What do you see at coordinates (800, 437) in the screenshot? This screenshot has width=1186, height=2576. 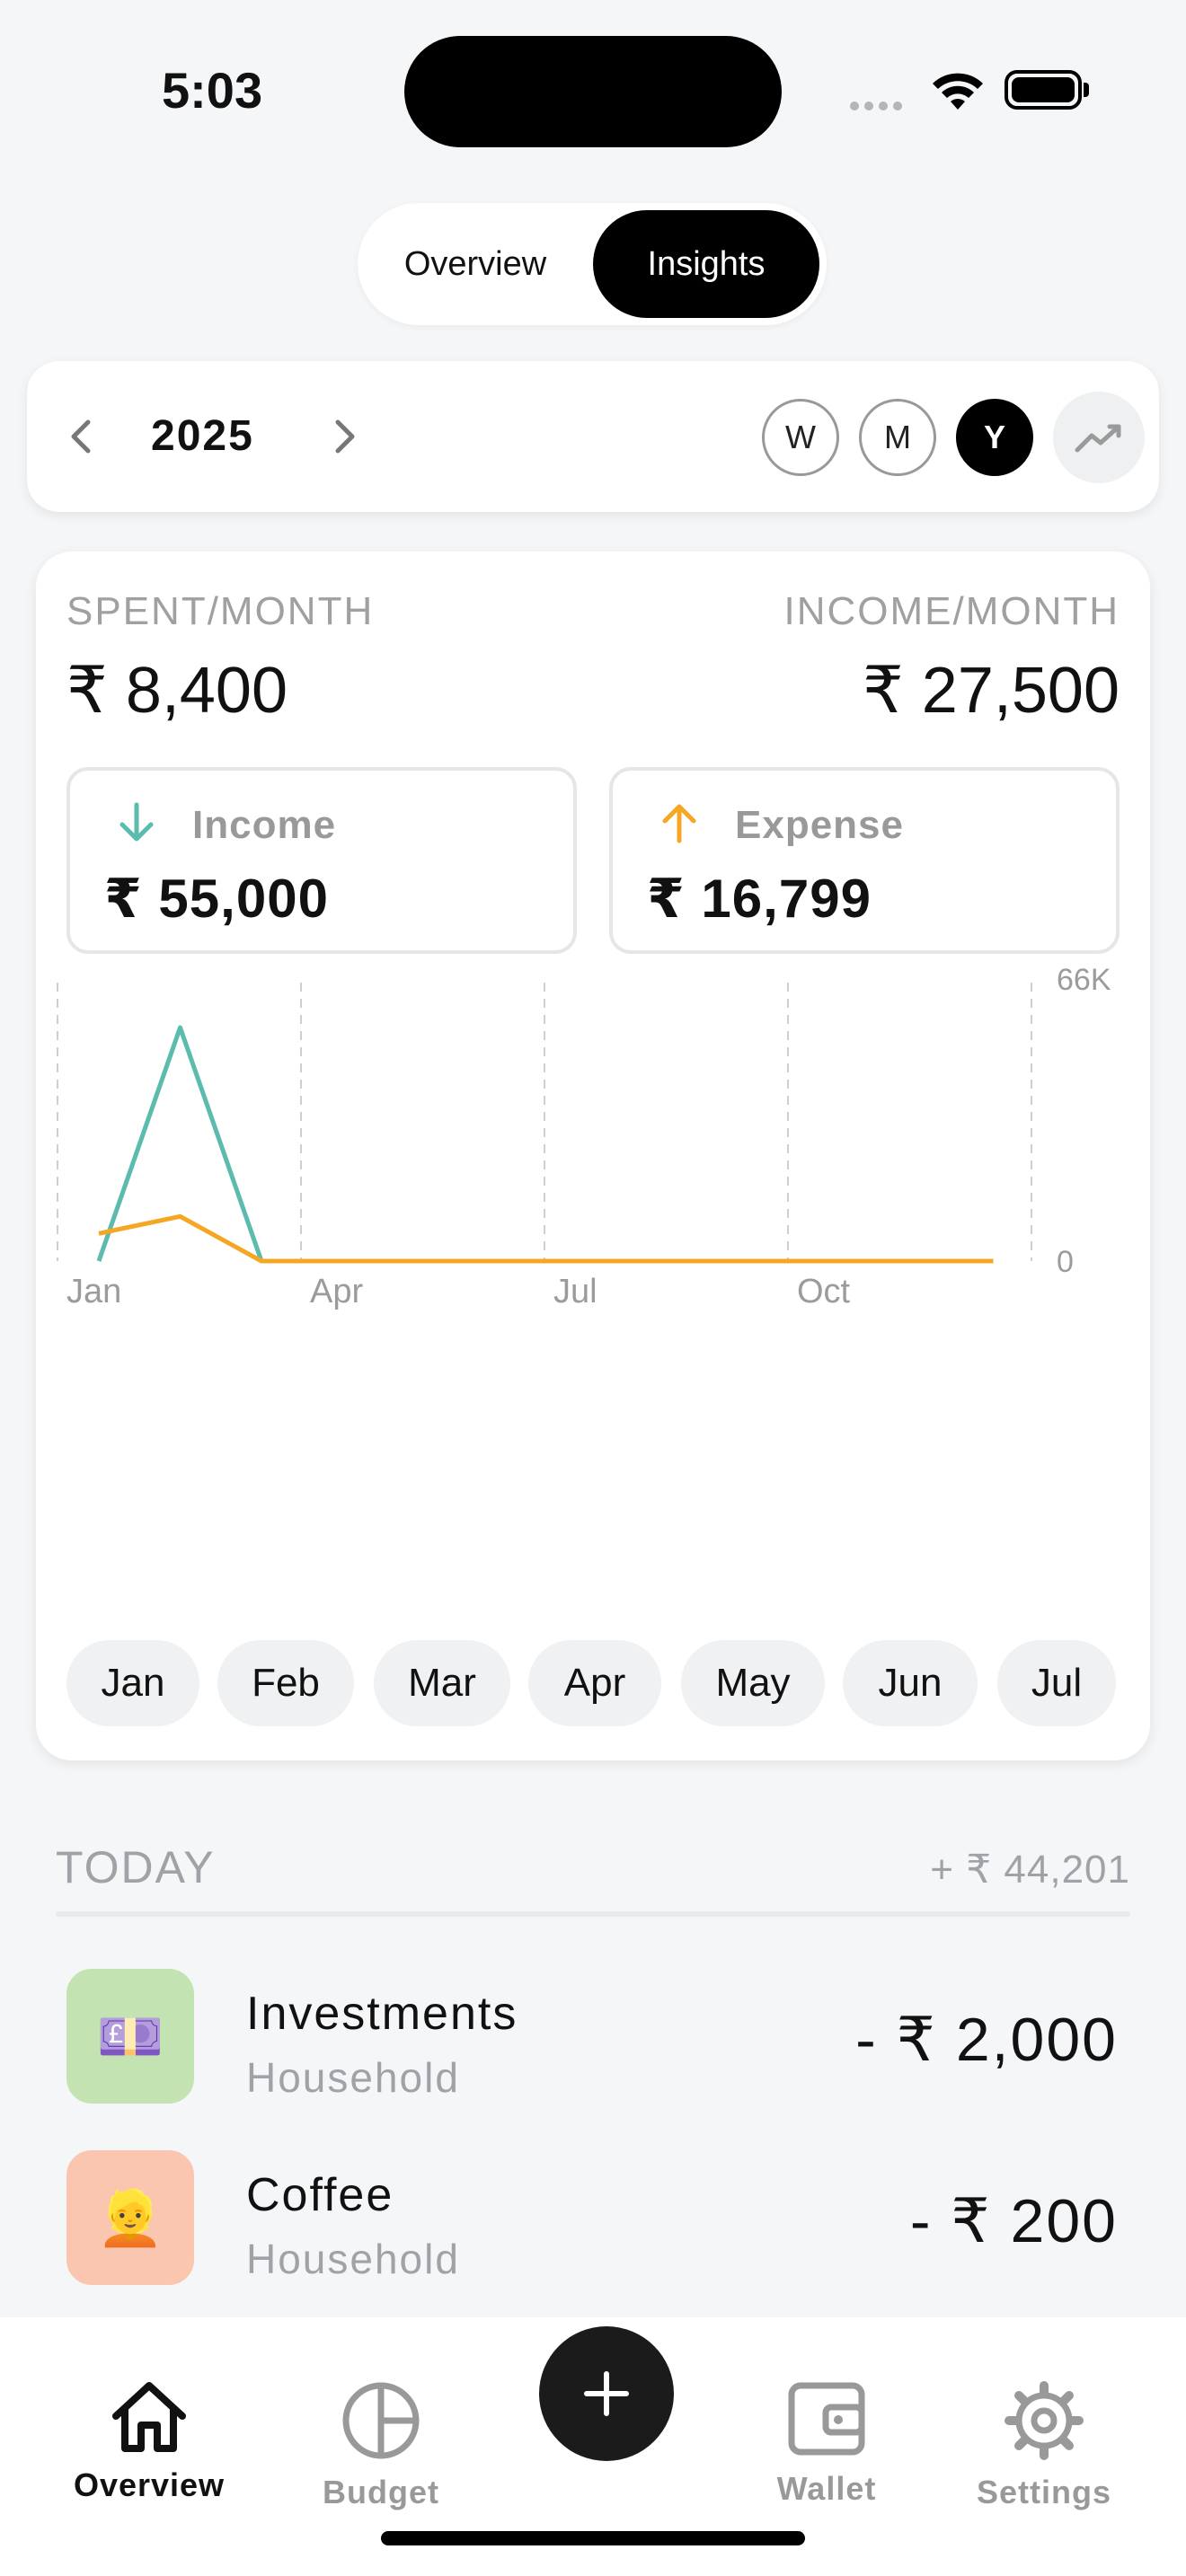 I see `week-pill: W` at bounding box center [800, 437].